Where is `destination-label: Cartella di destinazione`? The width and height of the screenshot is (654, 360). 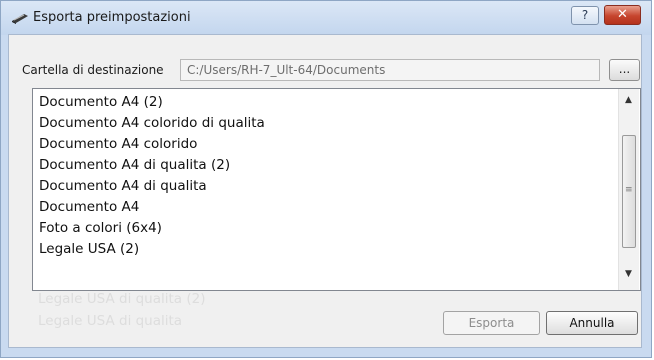 destination-label: Cartella di destinazione is located at coordinates (93, 70).